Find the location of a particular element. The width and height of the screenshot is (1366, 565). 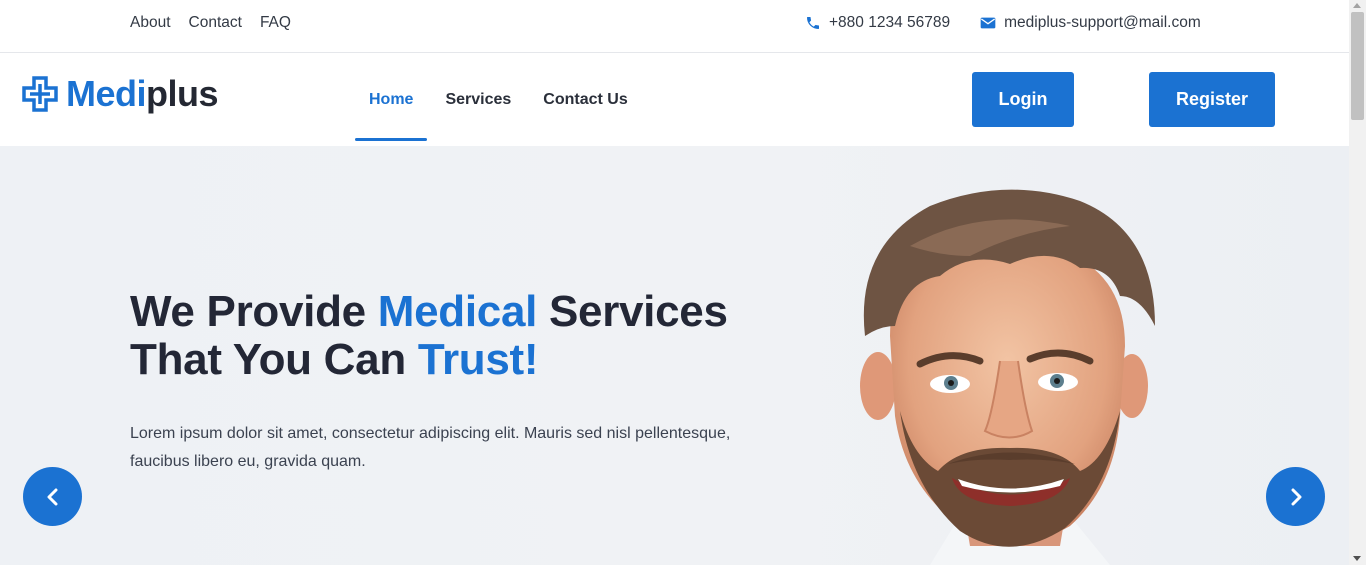

top-links: About Contact FAQ is located at coordinates (210, 23).